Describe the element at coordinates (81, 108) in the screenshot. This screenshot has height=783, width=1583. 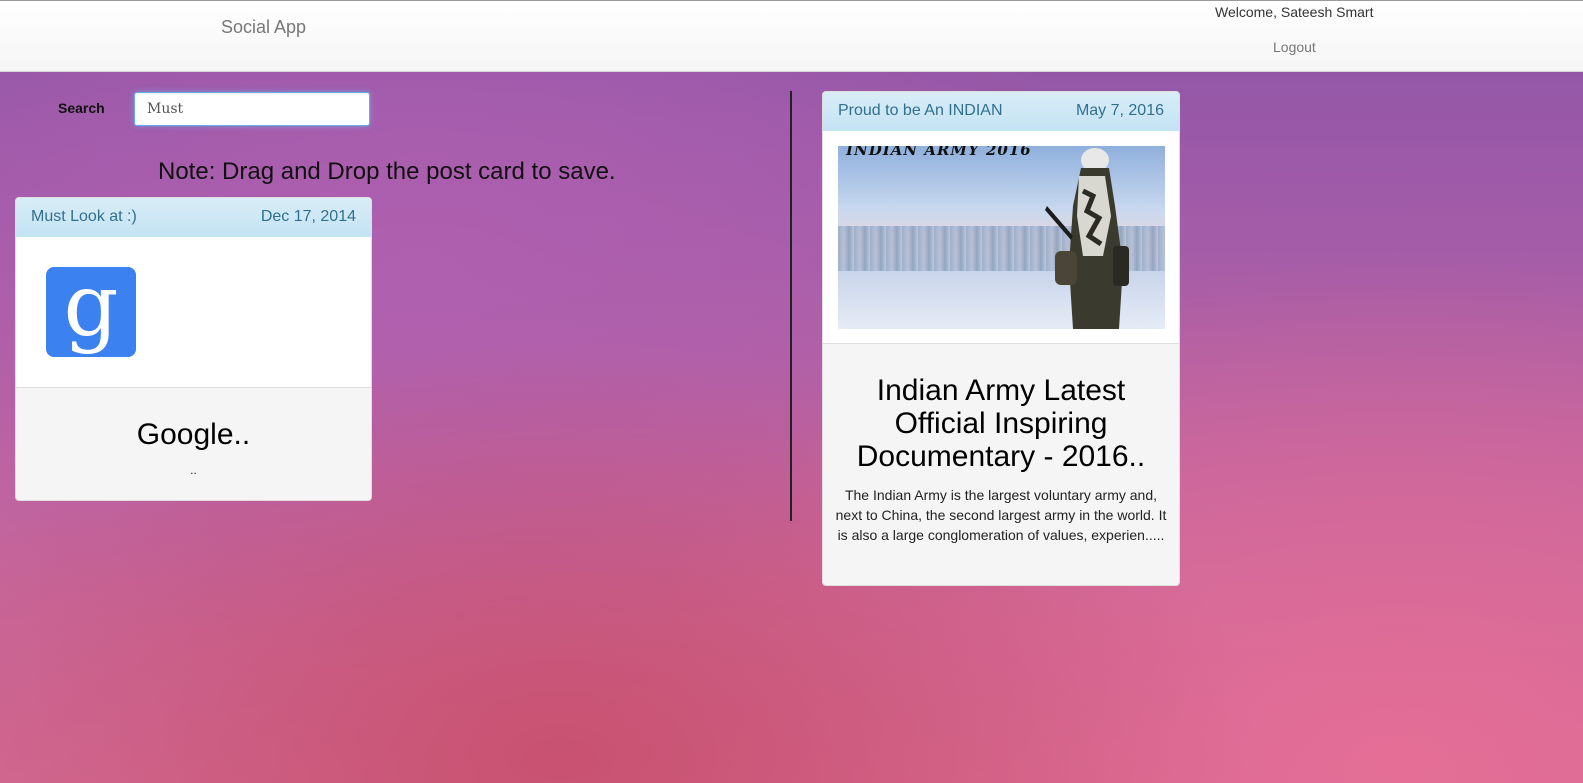
I see `search-label: Search` at that location.